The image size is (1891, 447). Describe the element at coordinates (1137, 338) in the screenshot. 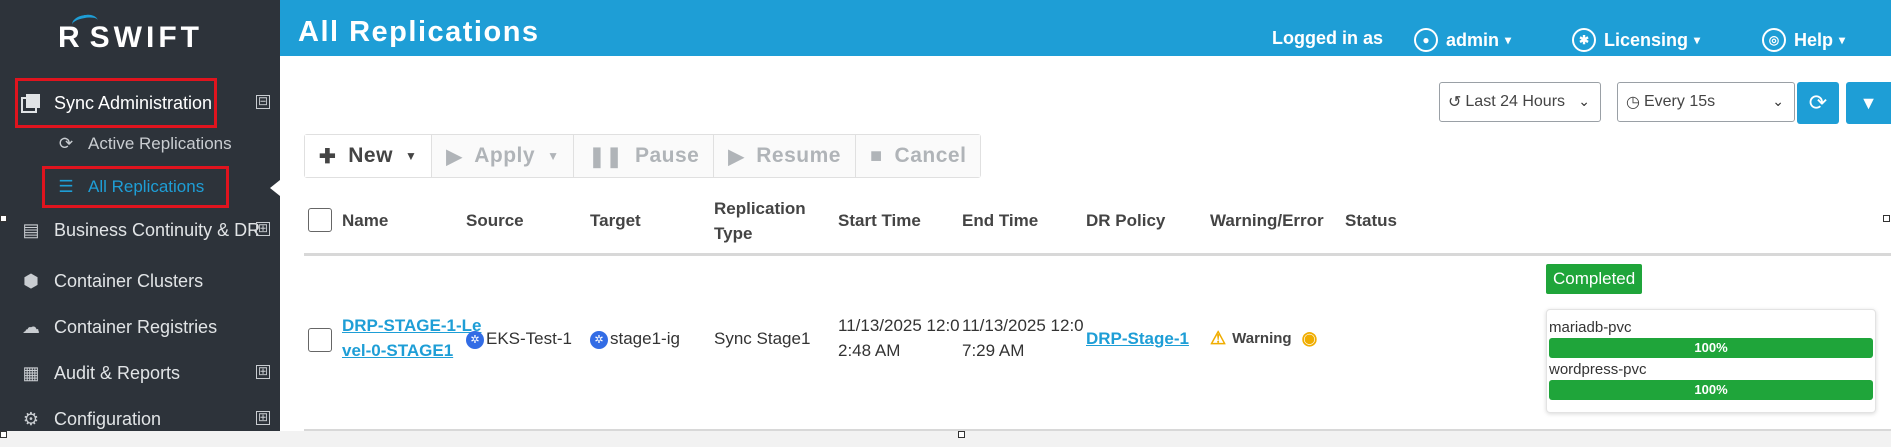

I see `dr-policy-link: DRP-Stage-1` at that location.